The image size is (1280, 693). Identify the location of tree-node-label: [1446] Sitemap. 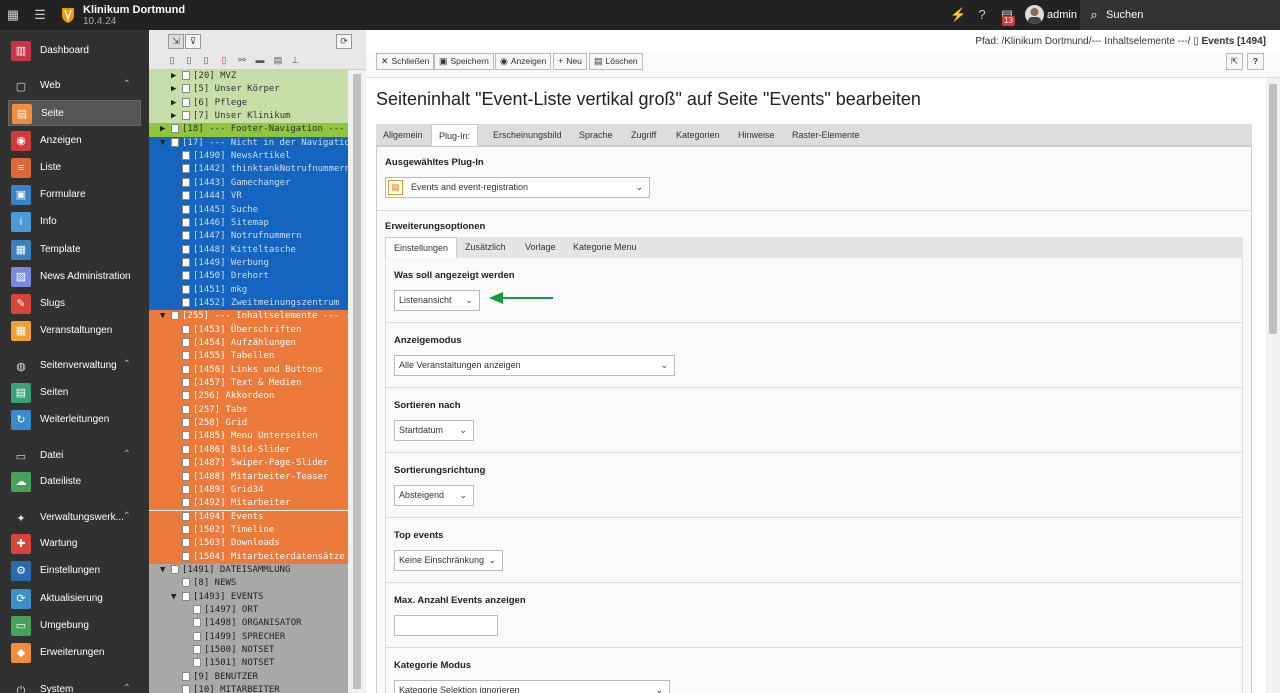
(225, 223).